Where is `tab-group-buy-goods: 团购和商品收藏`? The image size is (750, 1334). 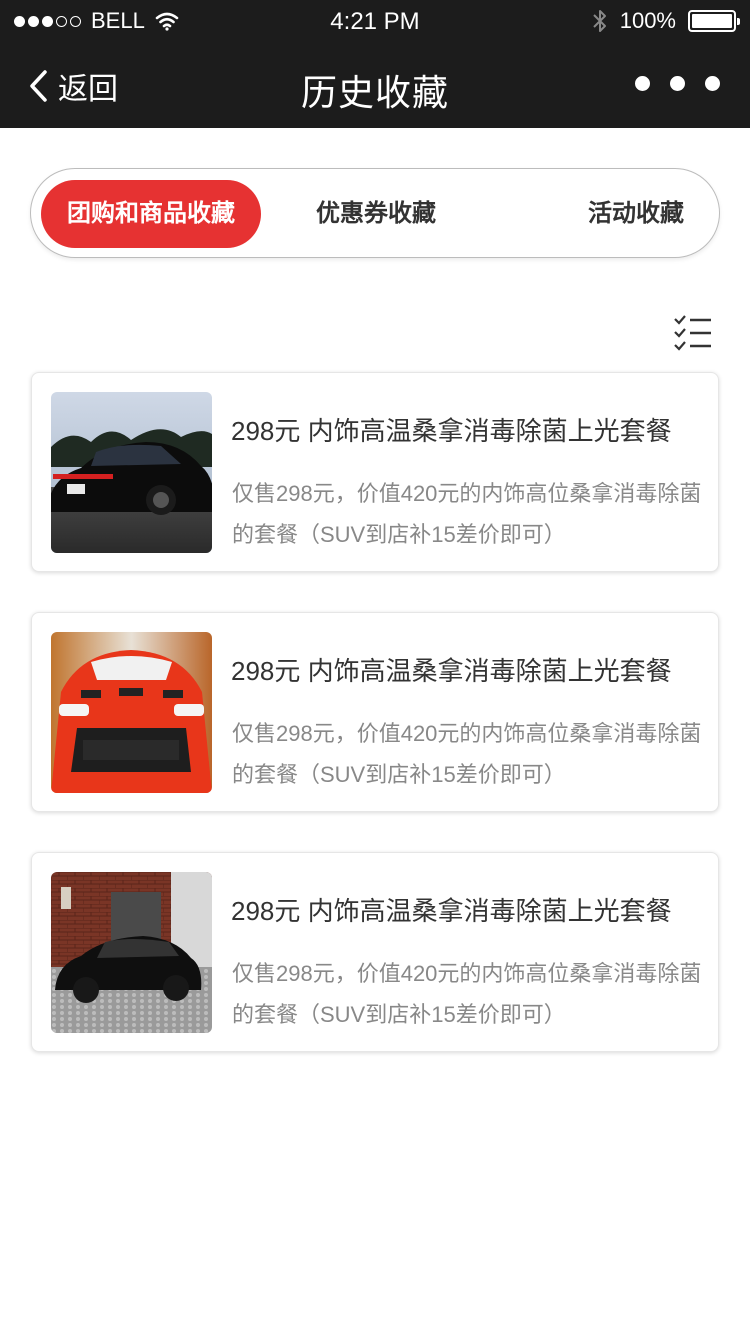
tab-group-buy-goods: 团购和商品收藏 is located at coordinates (151, 214).